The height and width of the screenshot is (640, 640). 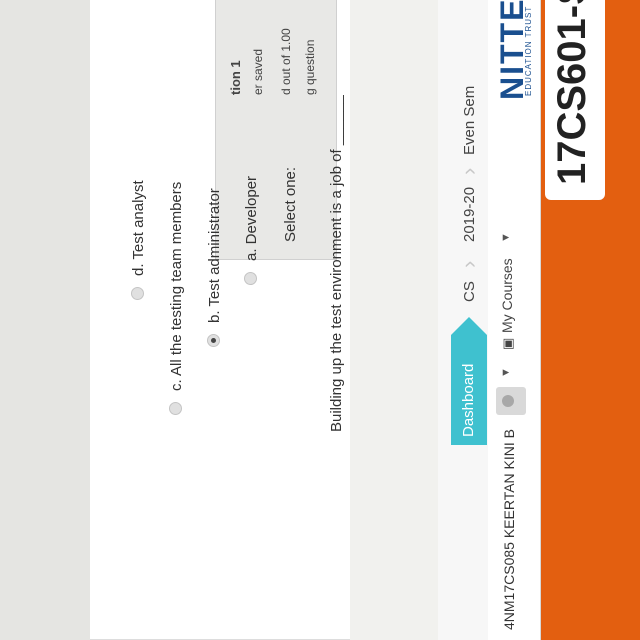 What do you see at coordinates (507, 343) in the screenshot?
I see `briefcase-icon: ▣` at bounding box center [507, 343].